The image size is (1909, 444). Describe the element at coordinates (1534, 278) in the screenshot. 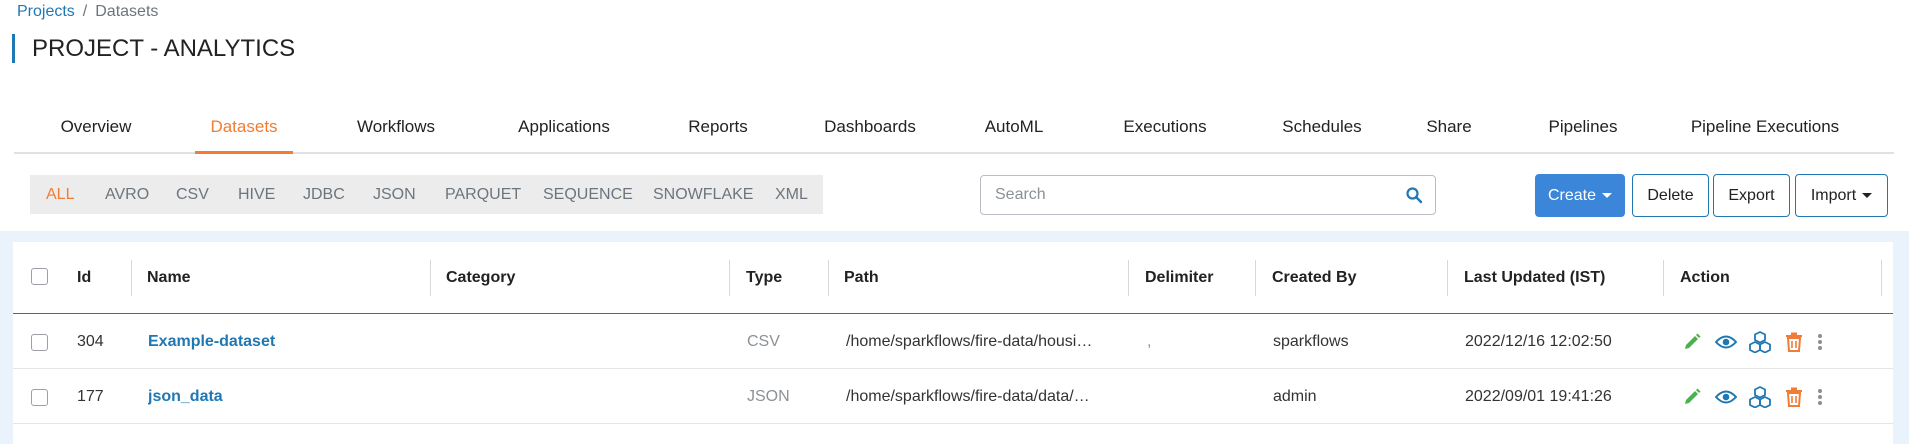

I see `column-header-last-updated: Last Updated (IST)` at that location.